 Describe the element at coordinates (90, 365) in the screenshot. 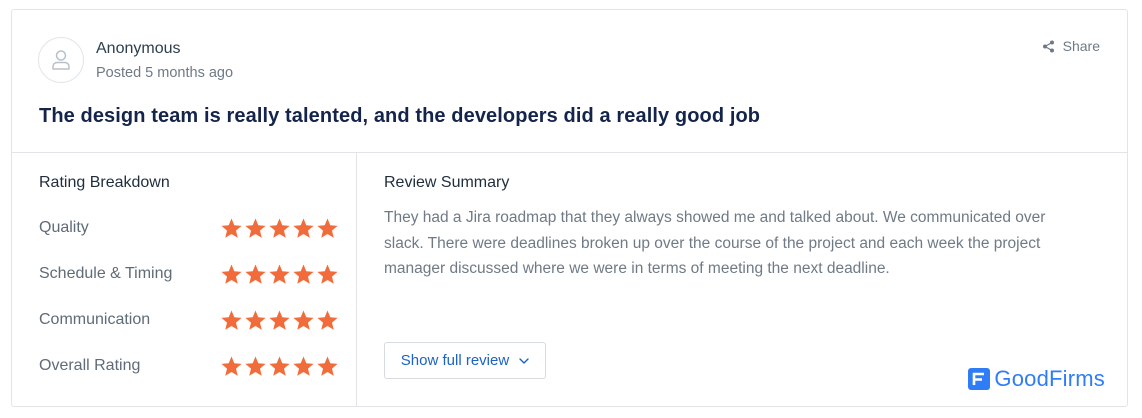

I see `rating-label: Overall Rating` at that location.